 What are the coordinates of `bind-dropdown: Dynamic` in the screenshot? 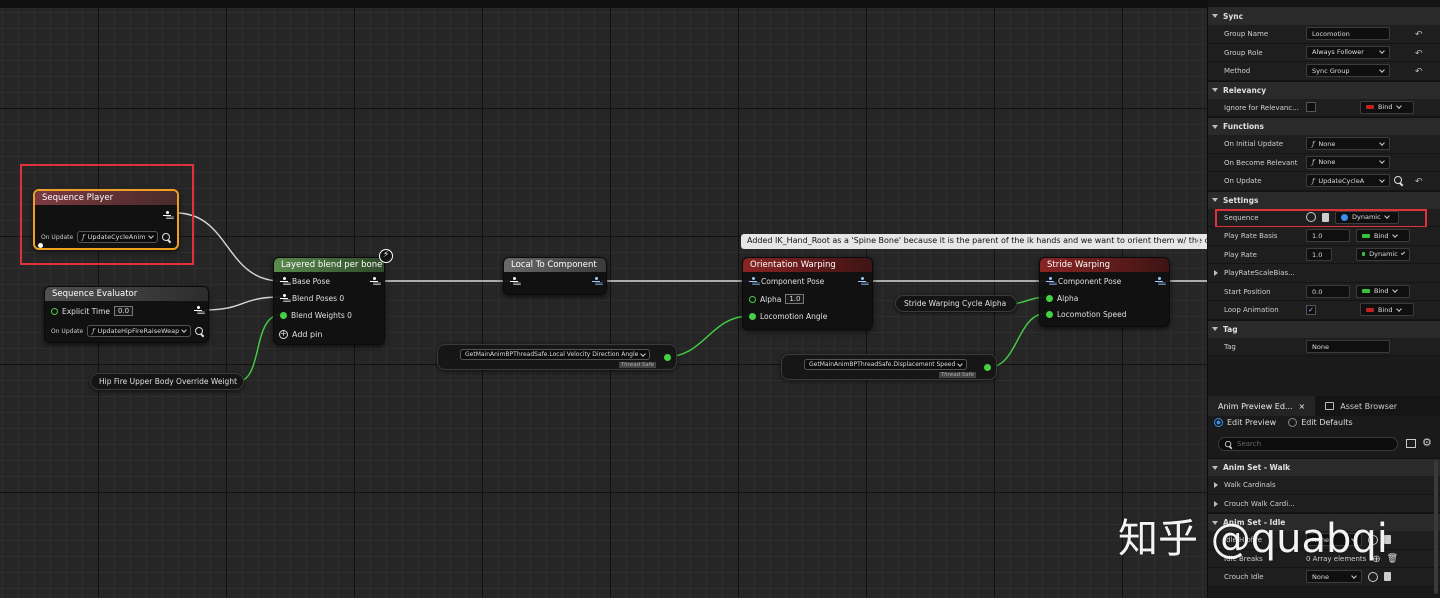 It's located at (1383, 254).